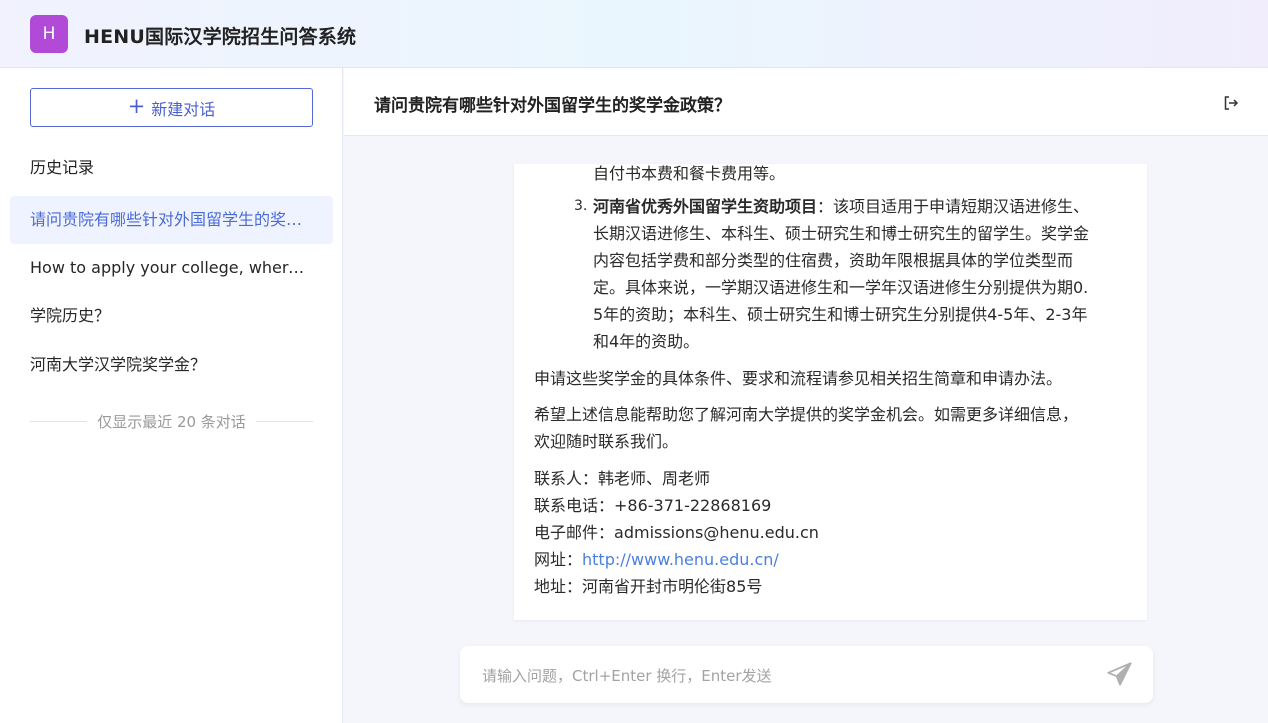  I want to click on address-label: 地址：, so click(558, 586).